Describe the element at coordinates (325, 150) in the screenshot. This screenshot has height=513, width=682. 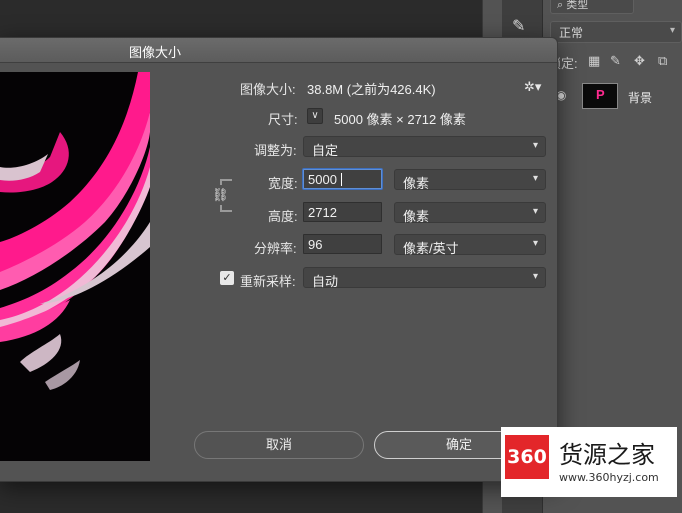
I see `fit-to-value: 自定` at that location.